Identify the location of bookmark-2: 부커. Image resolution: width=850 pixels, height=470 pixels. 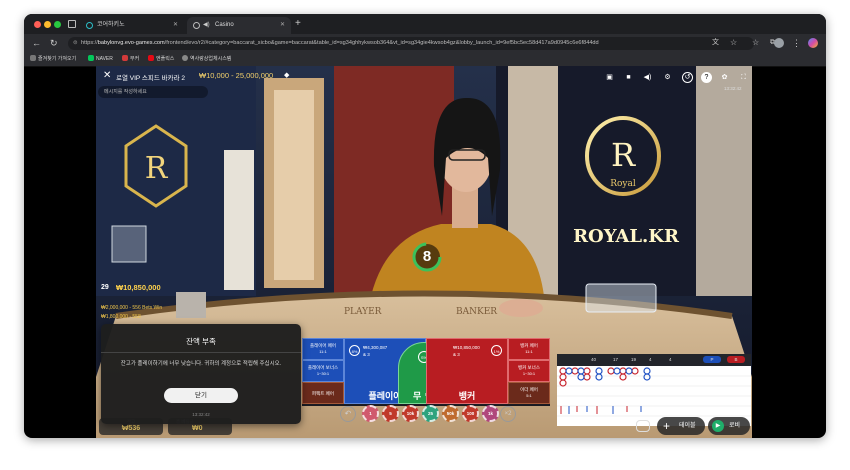
(130, 59).